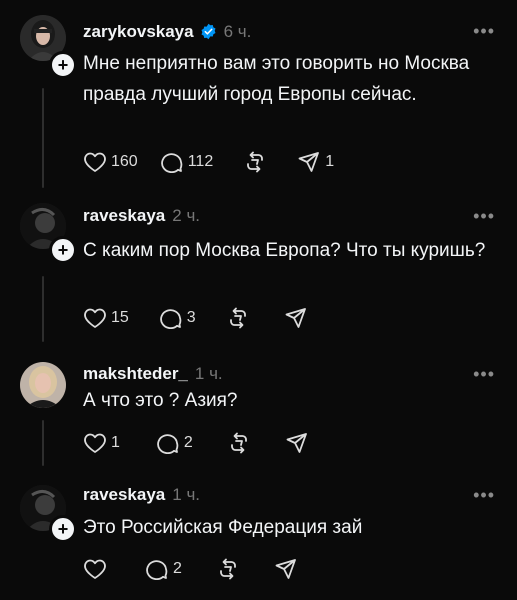  Describe the element at coordinates (237, 31) in the screenshot. I see `post-time: 6 ч.` at that location.